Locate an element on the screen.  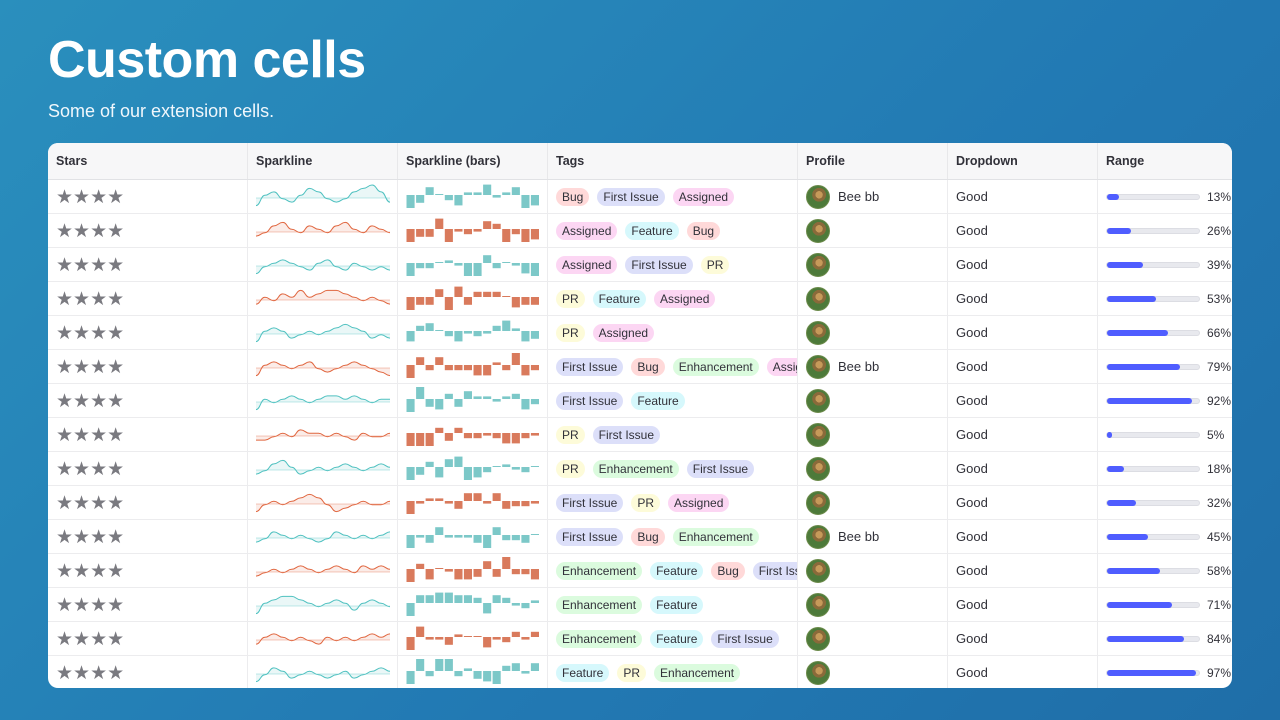
tags-cell: Enhancement Feature First Issue is located at coordinates (673, 638).